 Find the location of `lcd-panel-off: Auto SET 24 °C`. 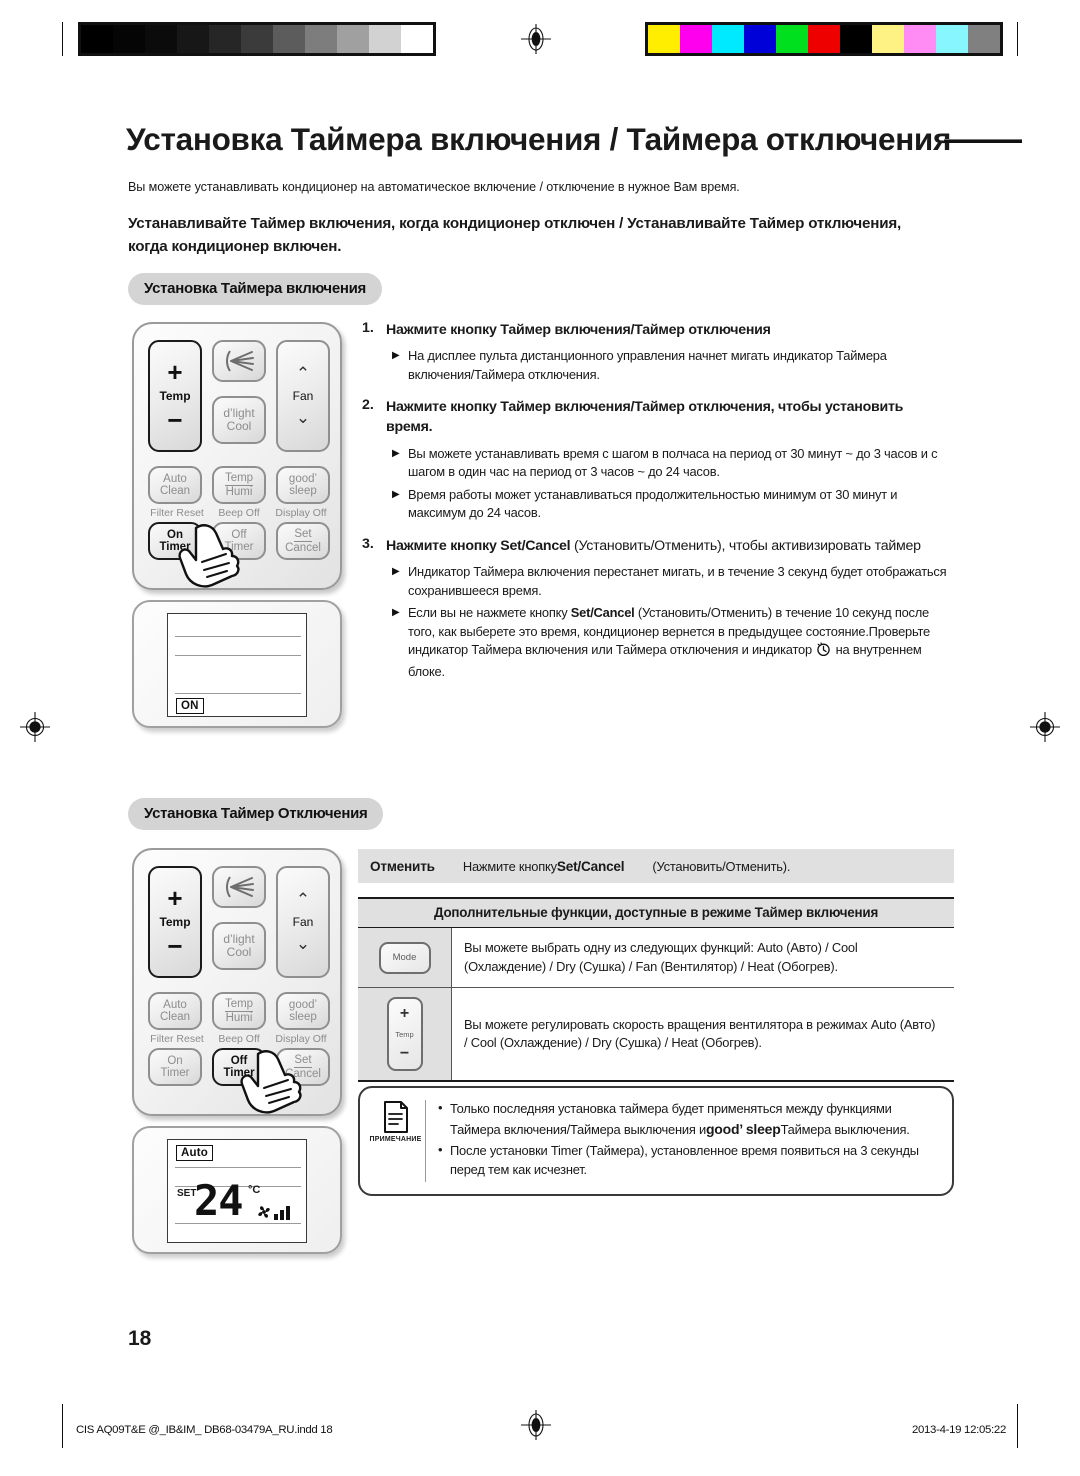

lcd-panel-off: Auto SET 24 °C is located at coordinates (237, 1190).